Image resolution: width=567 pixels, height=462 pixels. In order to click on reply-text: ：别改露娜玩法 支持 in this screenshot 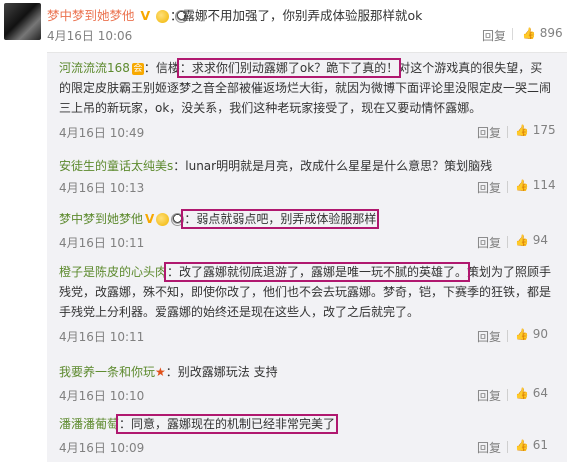, I will do `click(221, 372)`.